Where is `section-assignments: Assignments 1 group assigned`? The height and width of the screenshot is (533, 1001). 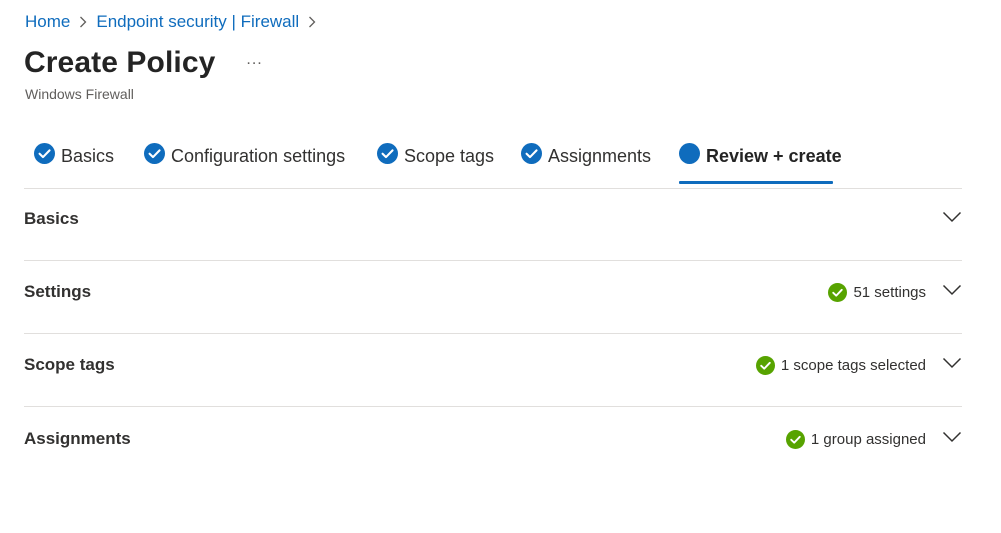 section-assignments: Assignments 1 group assigned is located at coordinates (493, 445).